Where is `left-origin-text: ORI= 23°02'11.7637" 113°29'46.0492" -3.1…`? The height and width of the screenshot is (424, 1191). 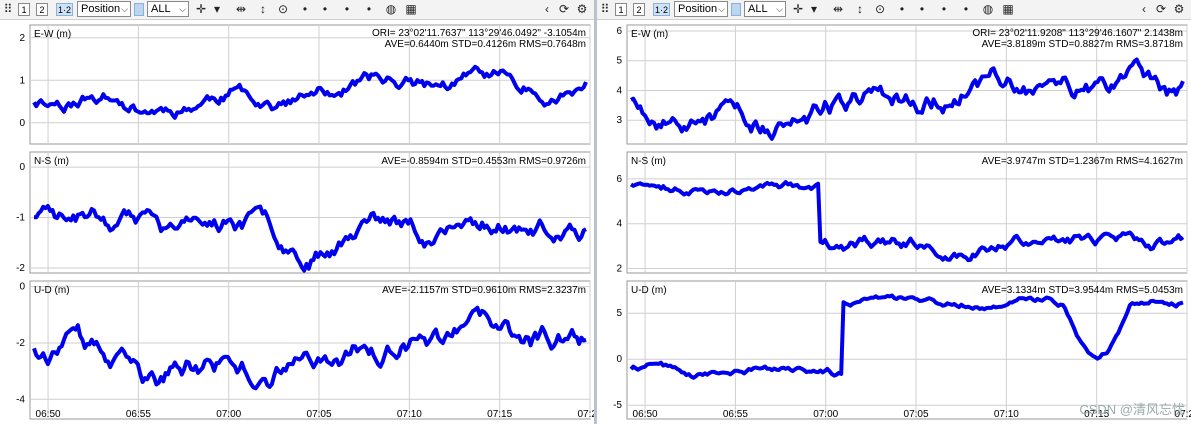
left-origin-text: ORI= 23°02'11.7637" 113°29'46.0492" -3.1… is located at coordinates (479, 33).